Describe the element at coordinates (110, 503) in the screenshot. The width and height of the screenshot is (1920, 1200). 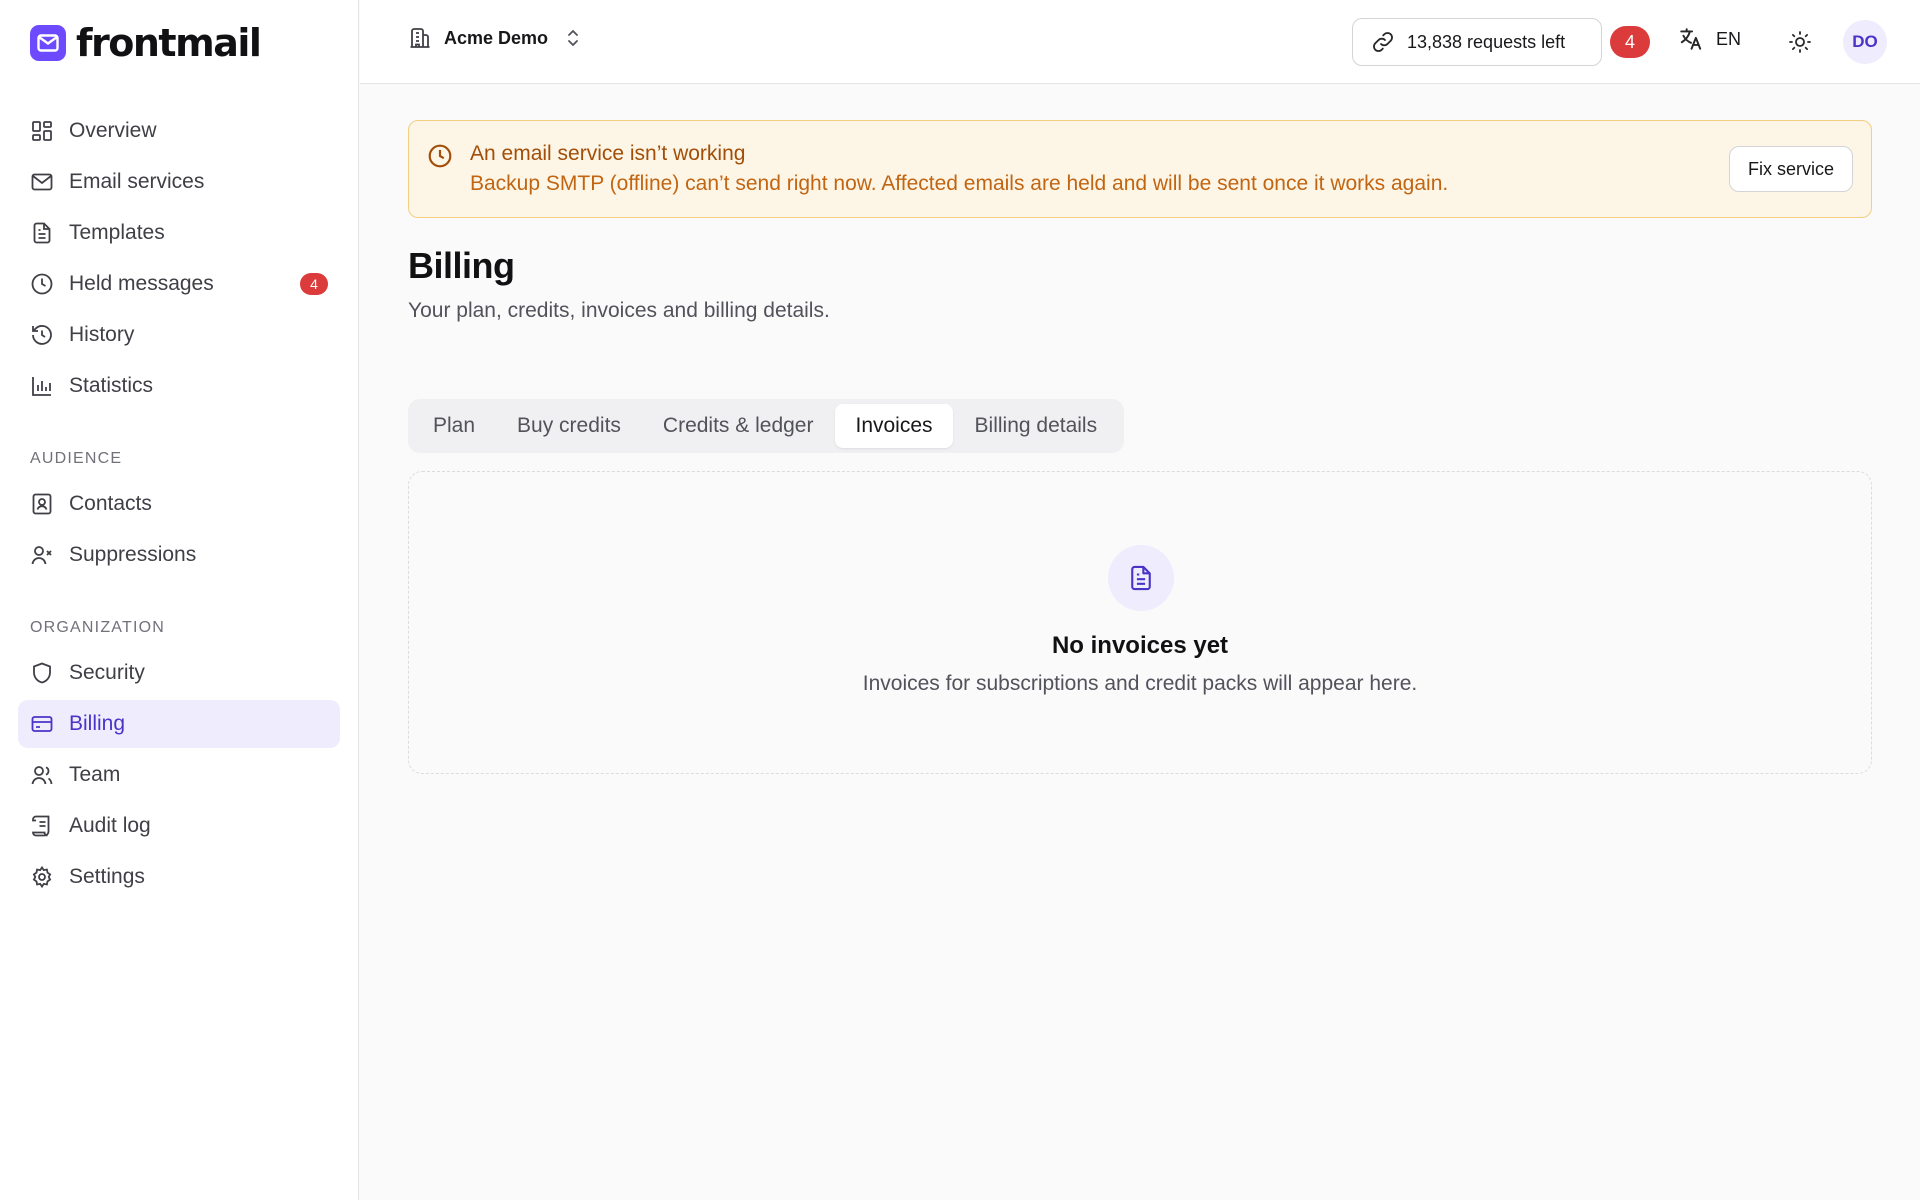
I see `sidebar-item-label: Contacts` at that location.